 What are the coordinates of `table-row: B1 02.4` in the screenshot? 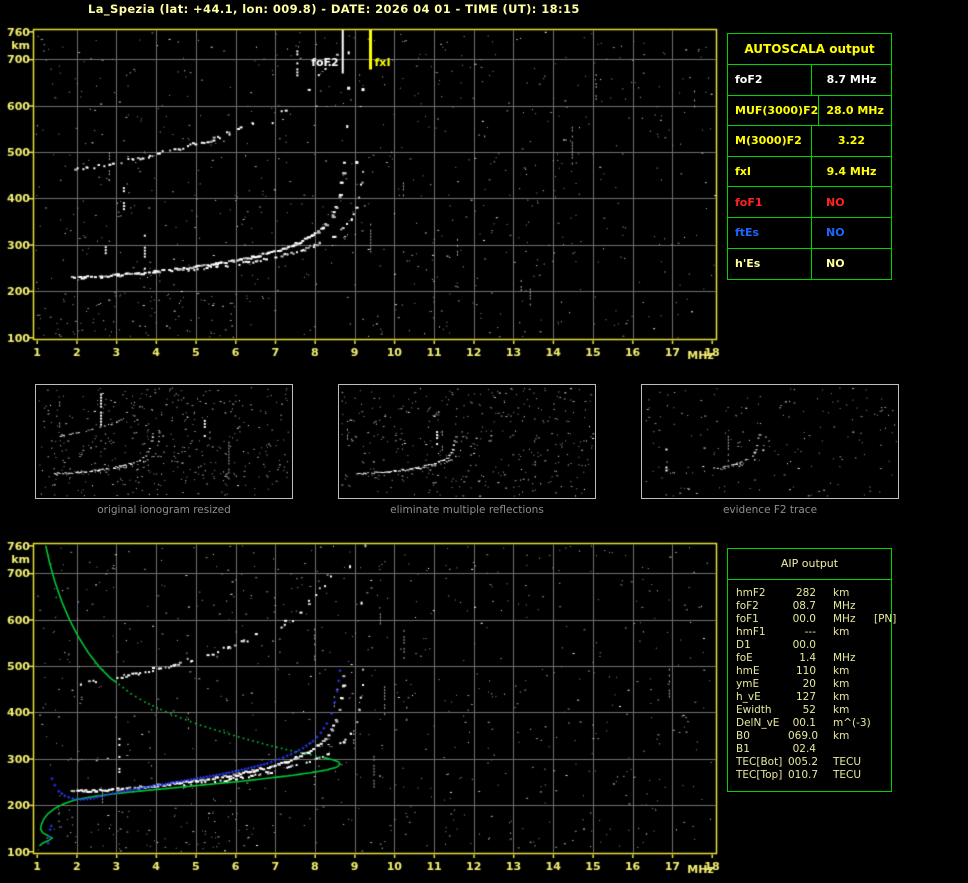 It's located at (813, 749).